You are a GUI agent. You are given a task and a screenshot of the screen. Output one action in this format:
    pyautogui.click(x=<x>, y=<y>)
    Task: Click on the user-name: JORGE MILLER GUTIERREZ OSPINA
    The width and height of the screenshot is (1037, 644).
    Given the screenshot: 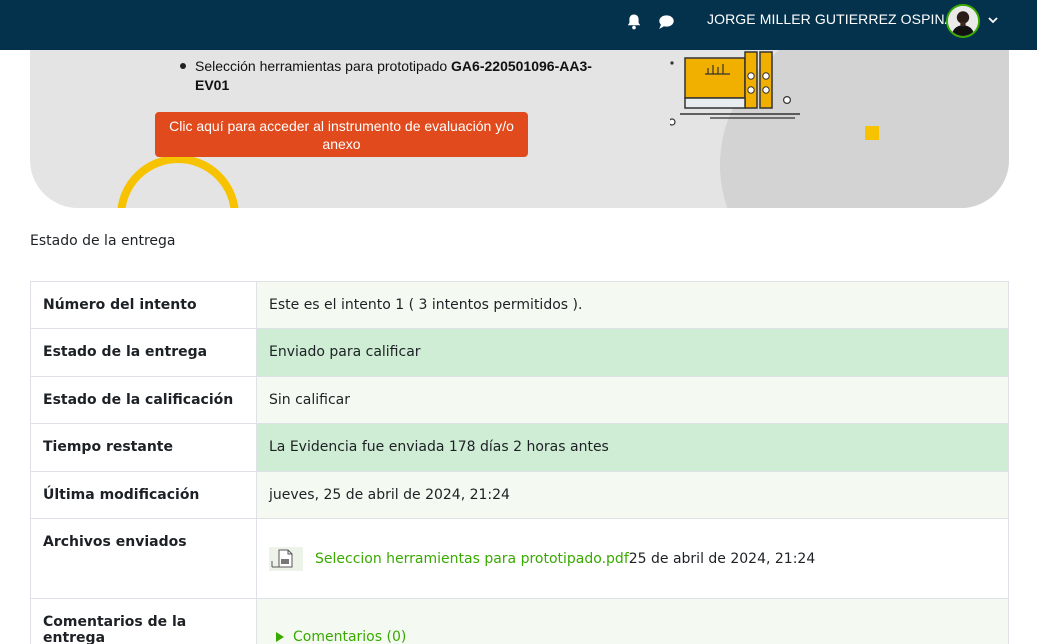 What is the action you would take?
    pyautogui.click(x=830, y=19)
    